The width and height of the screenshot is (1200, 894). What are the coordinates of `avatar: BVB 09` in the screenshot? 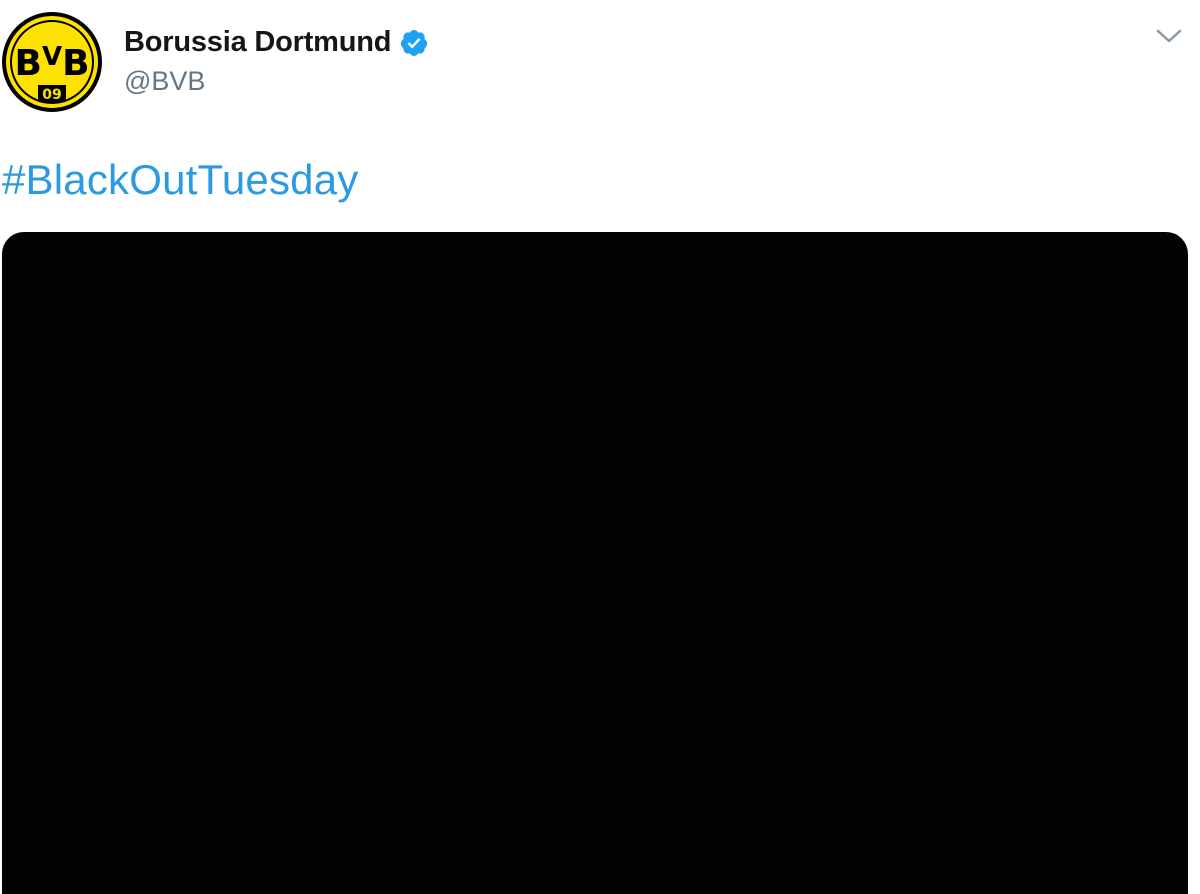 It's located at (52, 62).